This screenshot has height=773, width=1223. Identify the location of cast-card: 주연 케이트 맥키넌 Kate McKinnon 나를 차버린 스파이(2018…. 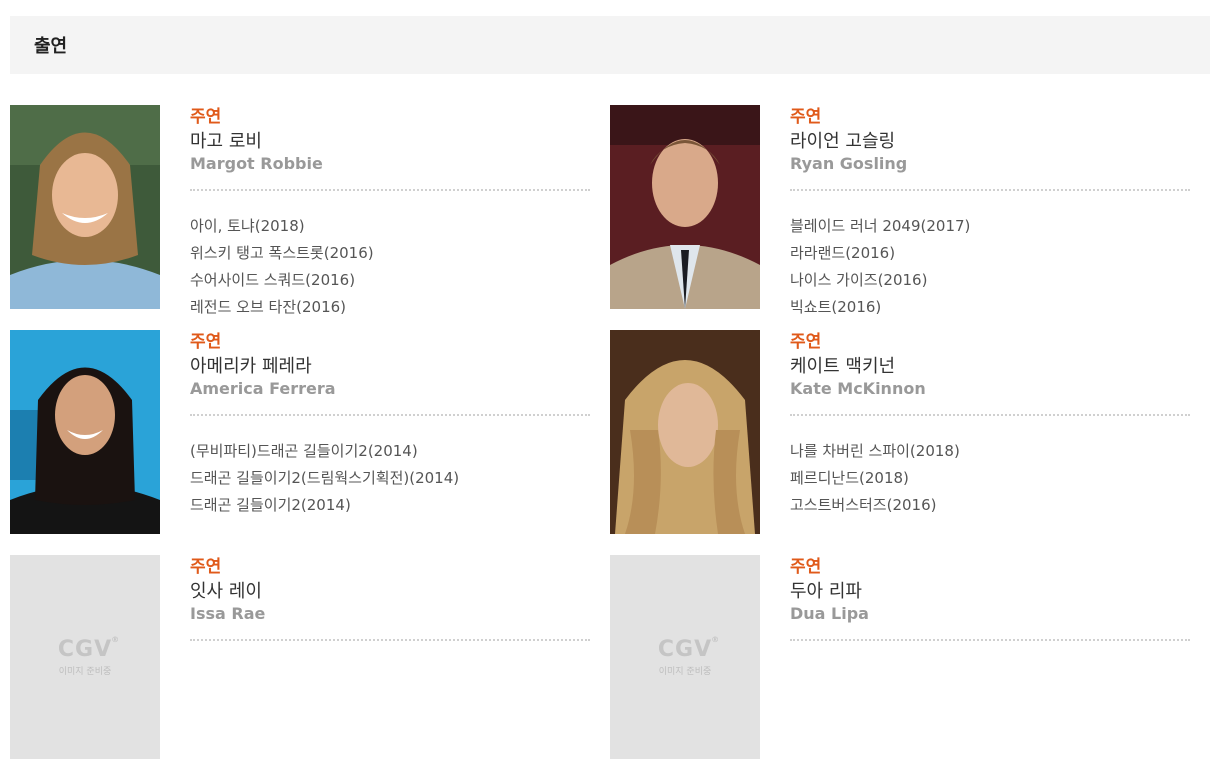
(900, 432).